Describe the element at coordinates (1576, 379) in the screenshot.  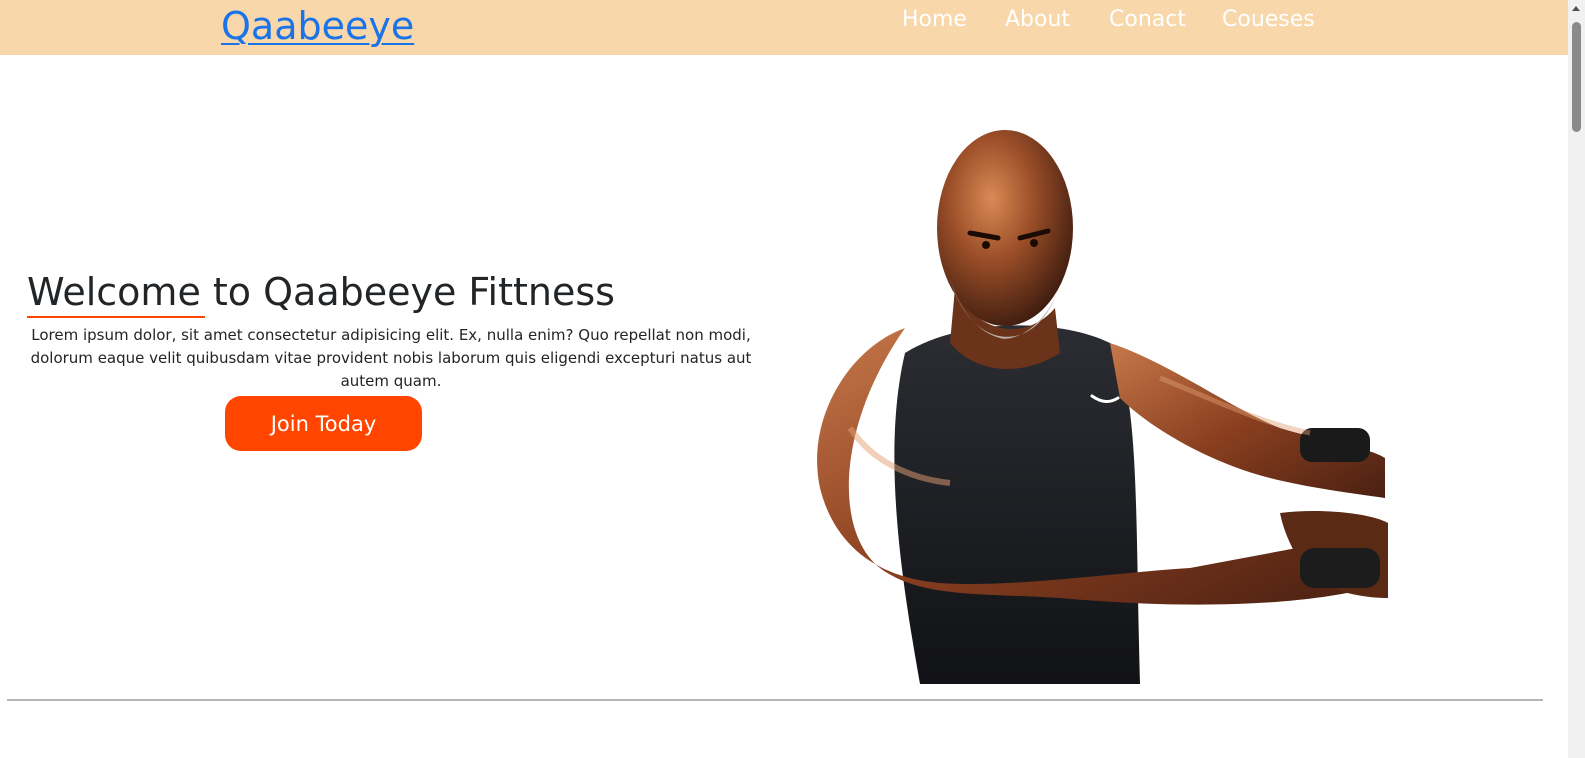
I see `page-scrollbar` at that location.